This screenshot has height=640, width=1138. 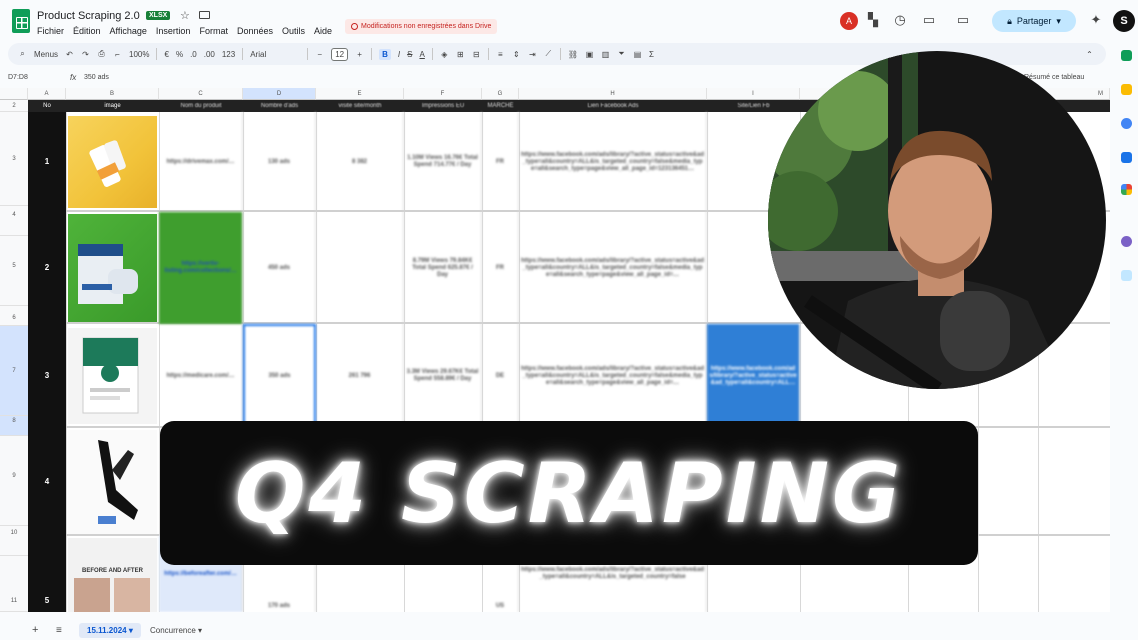 I want to click on insert-chart-icon: ▥, so click(x=605, y=54).